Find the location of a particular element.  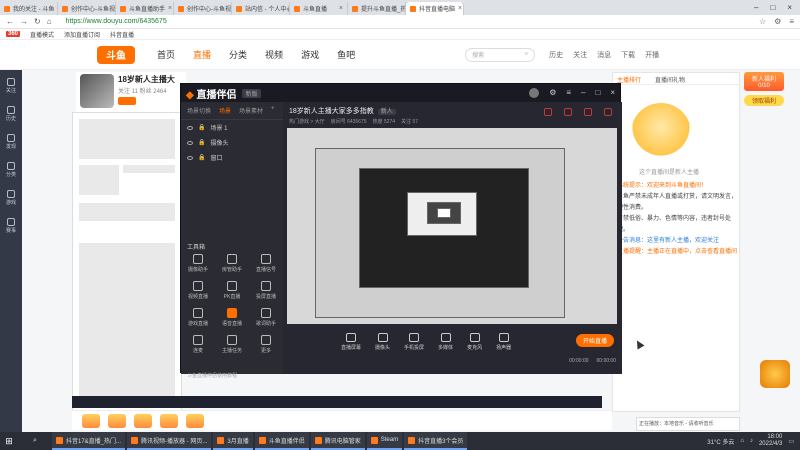

browser-tab: 提升斗鱼直播_热门× is located at coordinates (377, 8).